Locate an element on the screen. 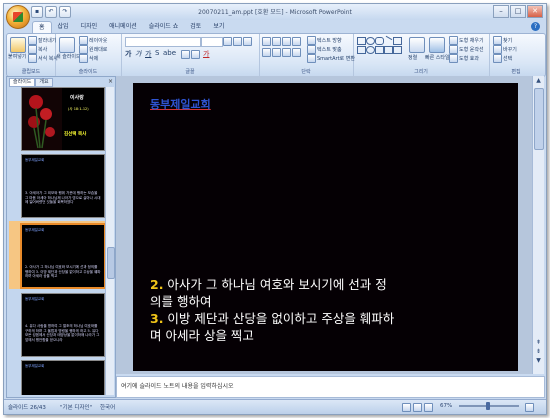  notes-pane: 여기에 슬라이드 노트의 내용을 입력하십시오 is located at coordinates (330, 387).